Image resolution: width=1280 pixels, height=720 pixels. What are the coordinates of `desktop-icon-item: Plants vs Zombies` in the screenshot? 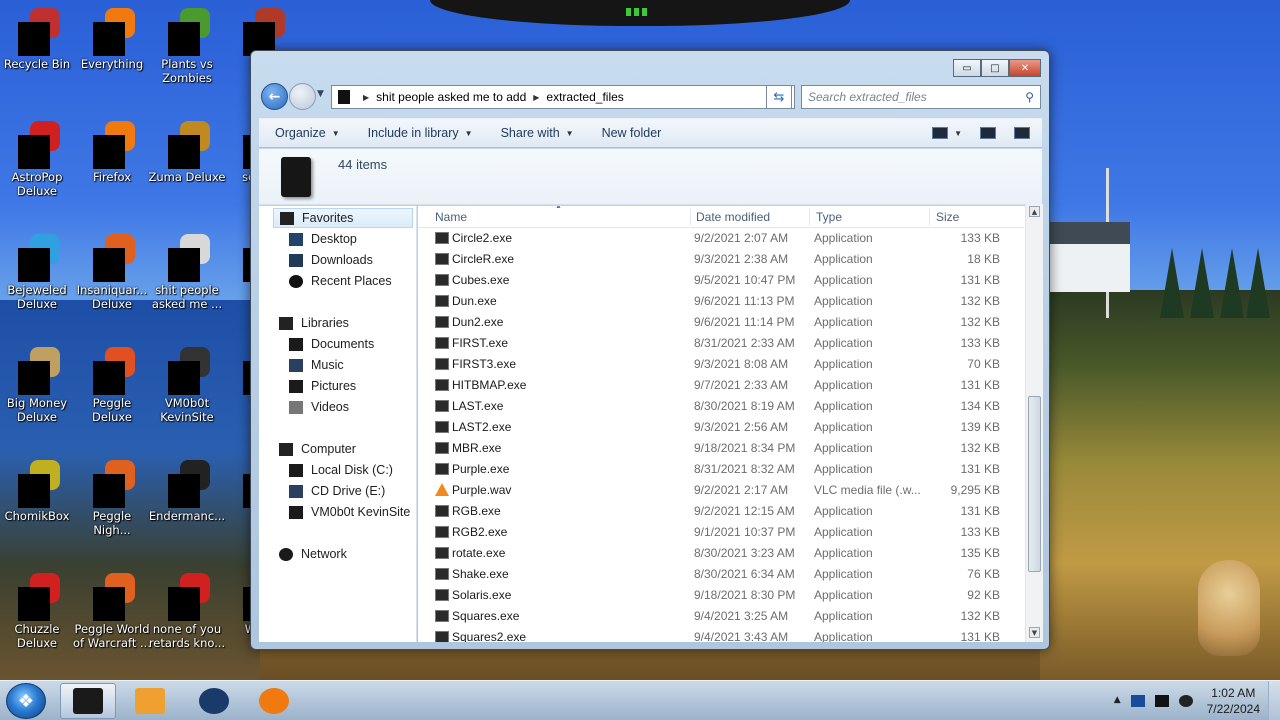 It's located at (187, 46).